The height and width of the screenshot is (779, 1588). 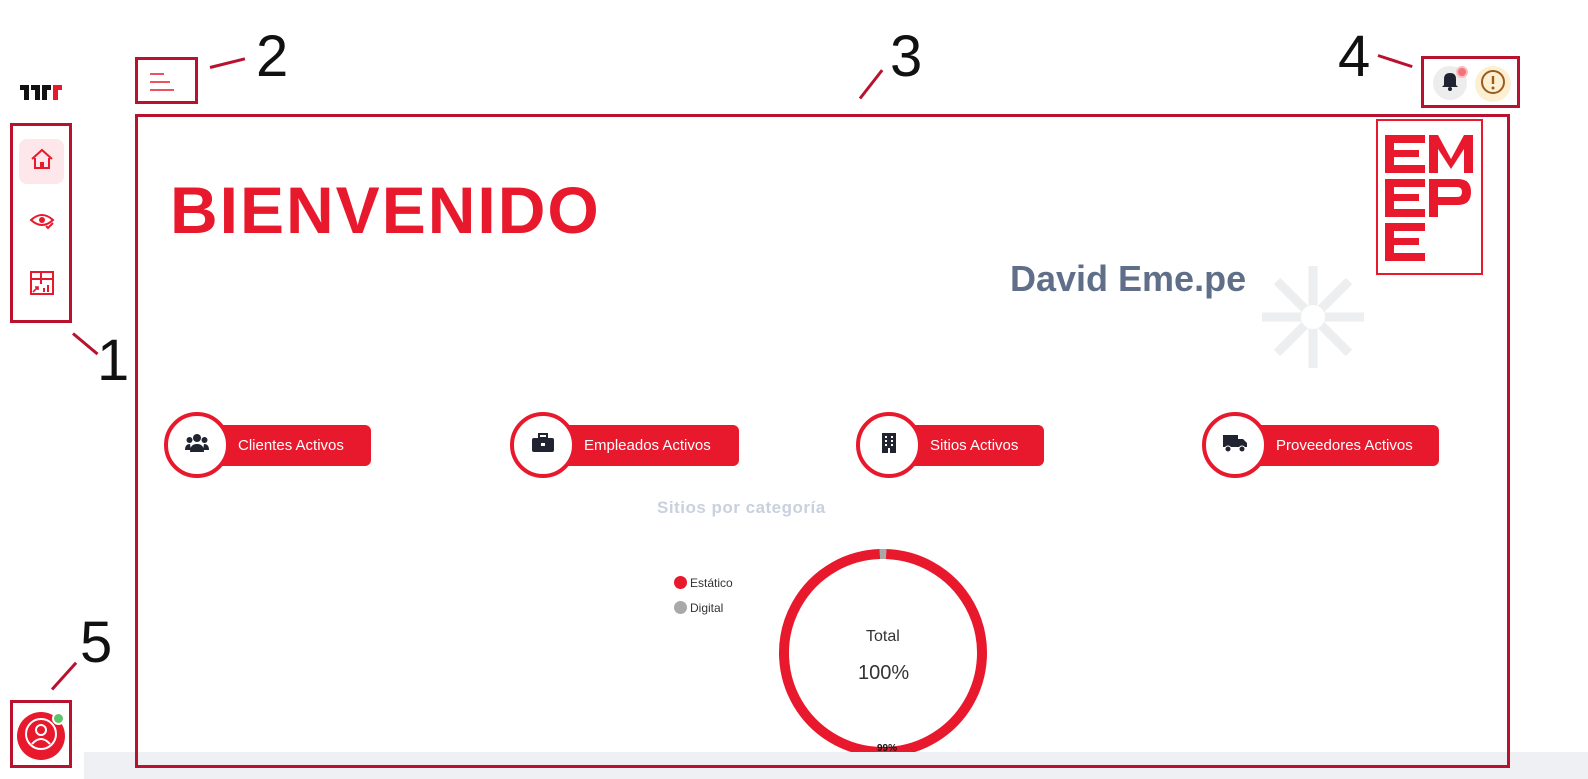 I want to click on annotation-number-4: 4, so click(x=1354, y=56).